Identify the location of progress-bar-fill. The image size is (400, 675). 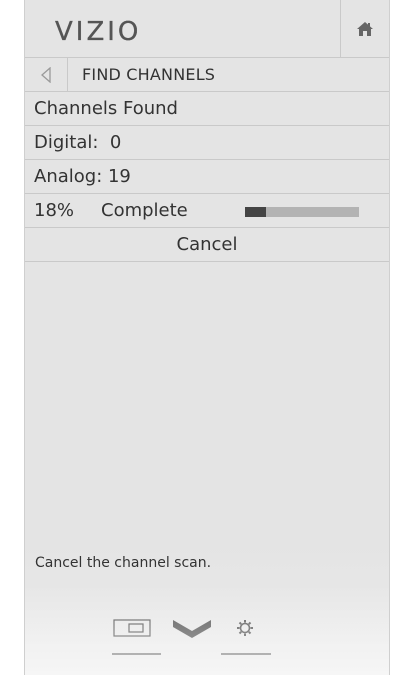
(255, 212).